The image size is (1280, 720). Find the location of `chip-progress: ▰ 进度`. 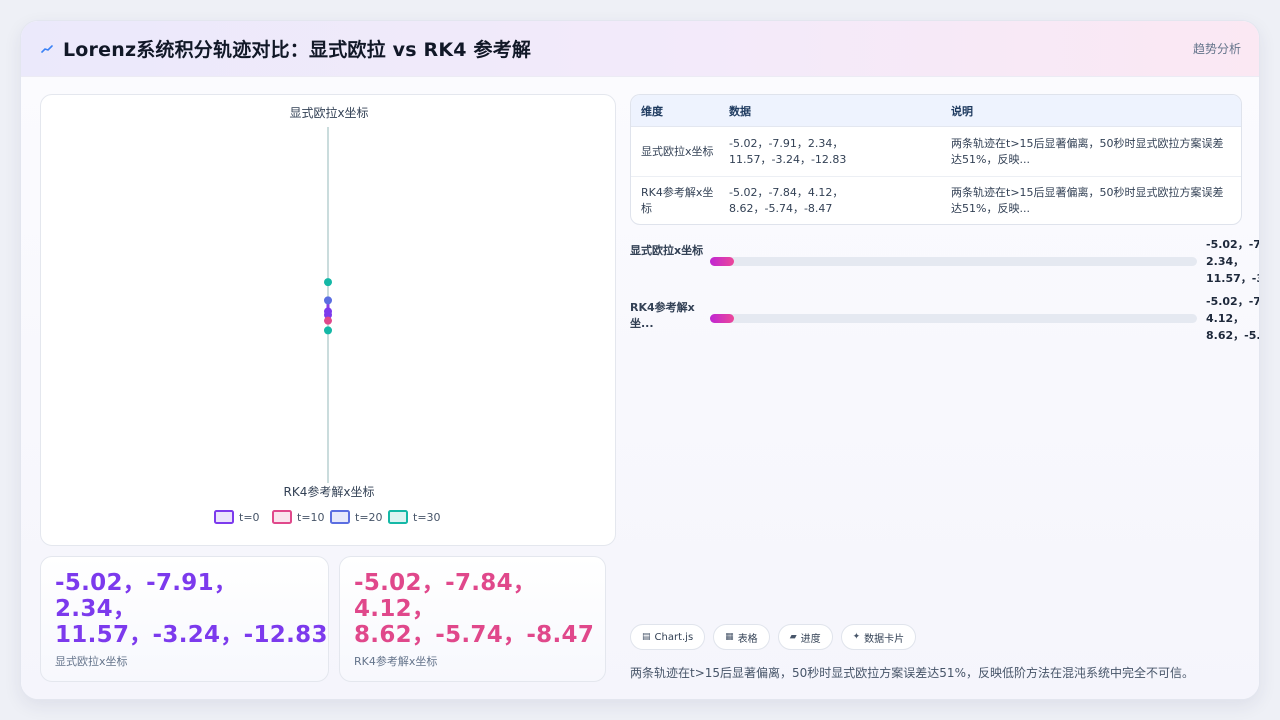

chip-progress: ▰ 进度 is located at coordinates (805, 637).